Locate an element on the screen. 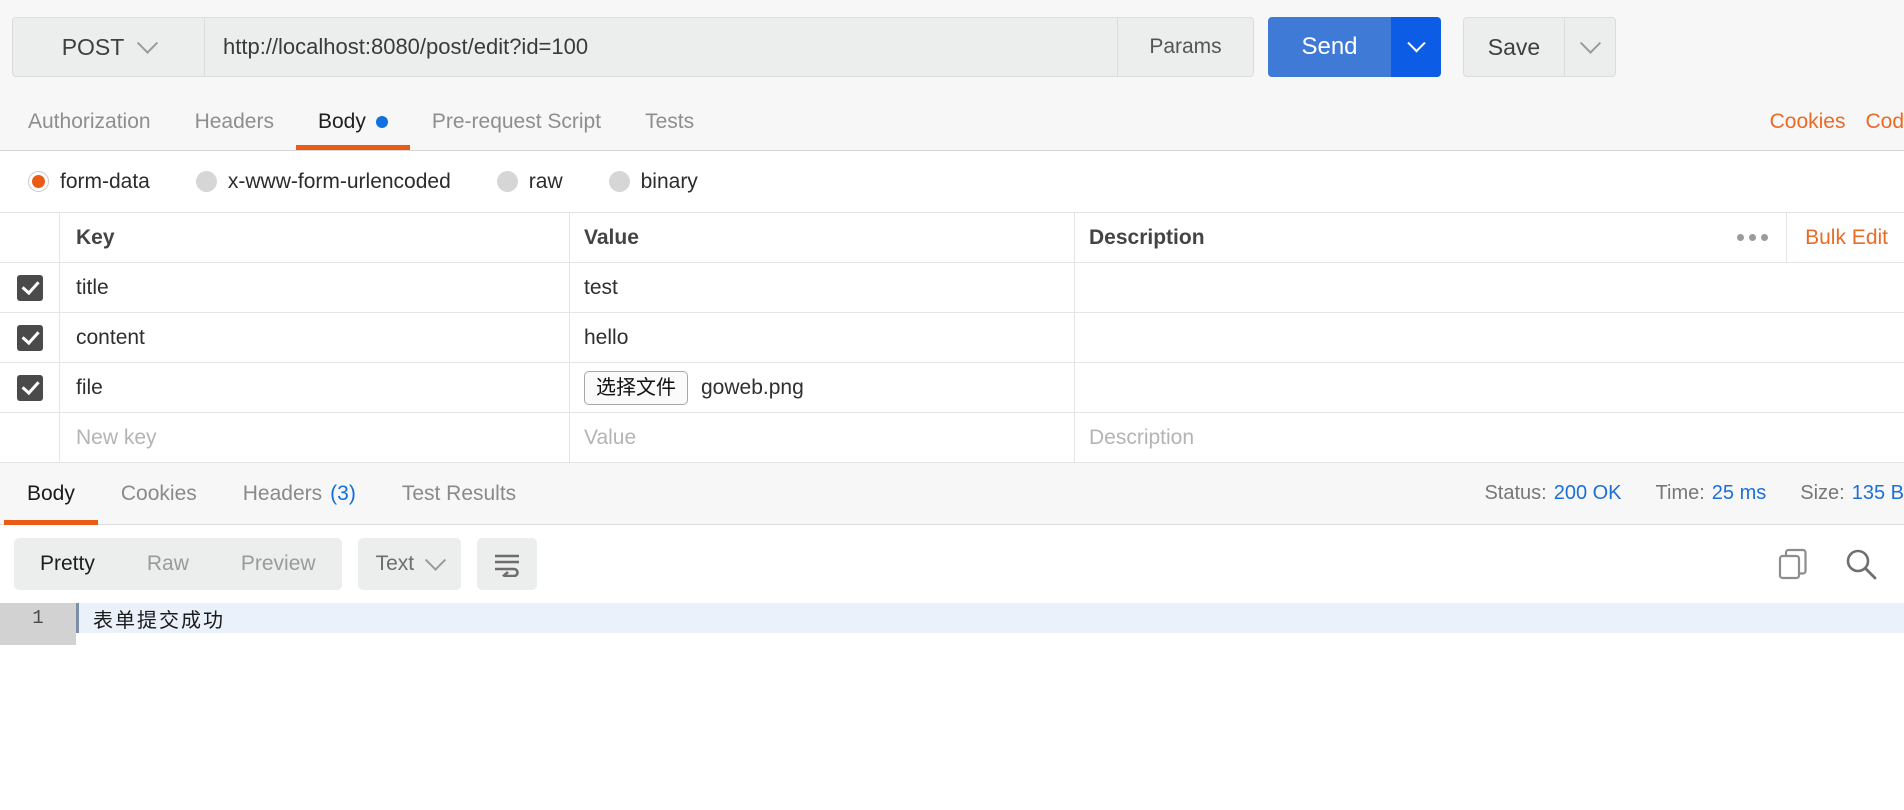 The image size is (1904, 810). response-tab-body: Body is located at coordinates (51, 494).